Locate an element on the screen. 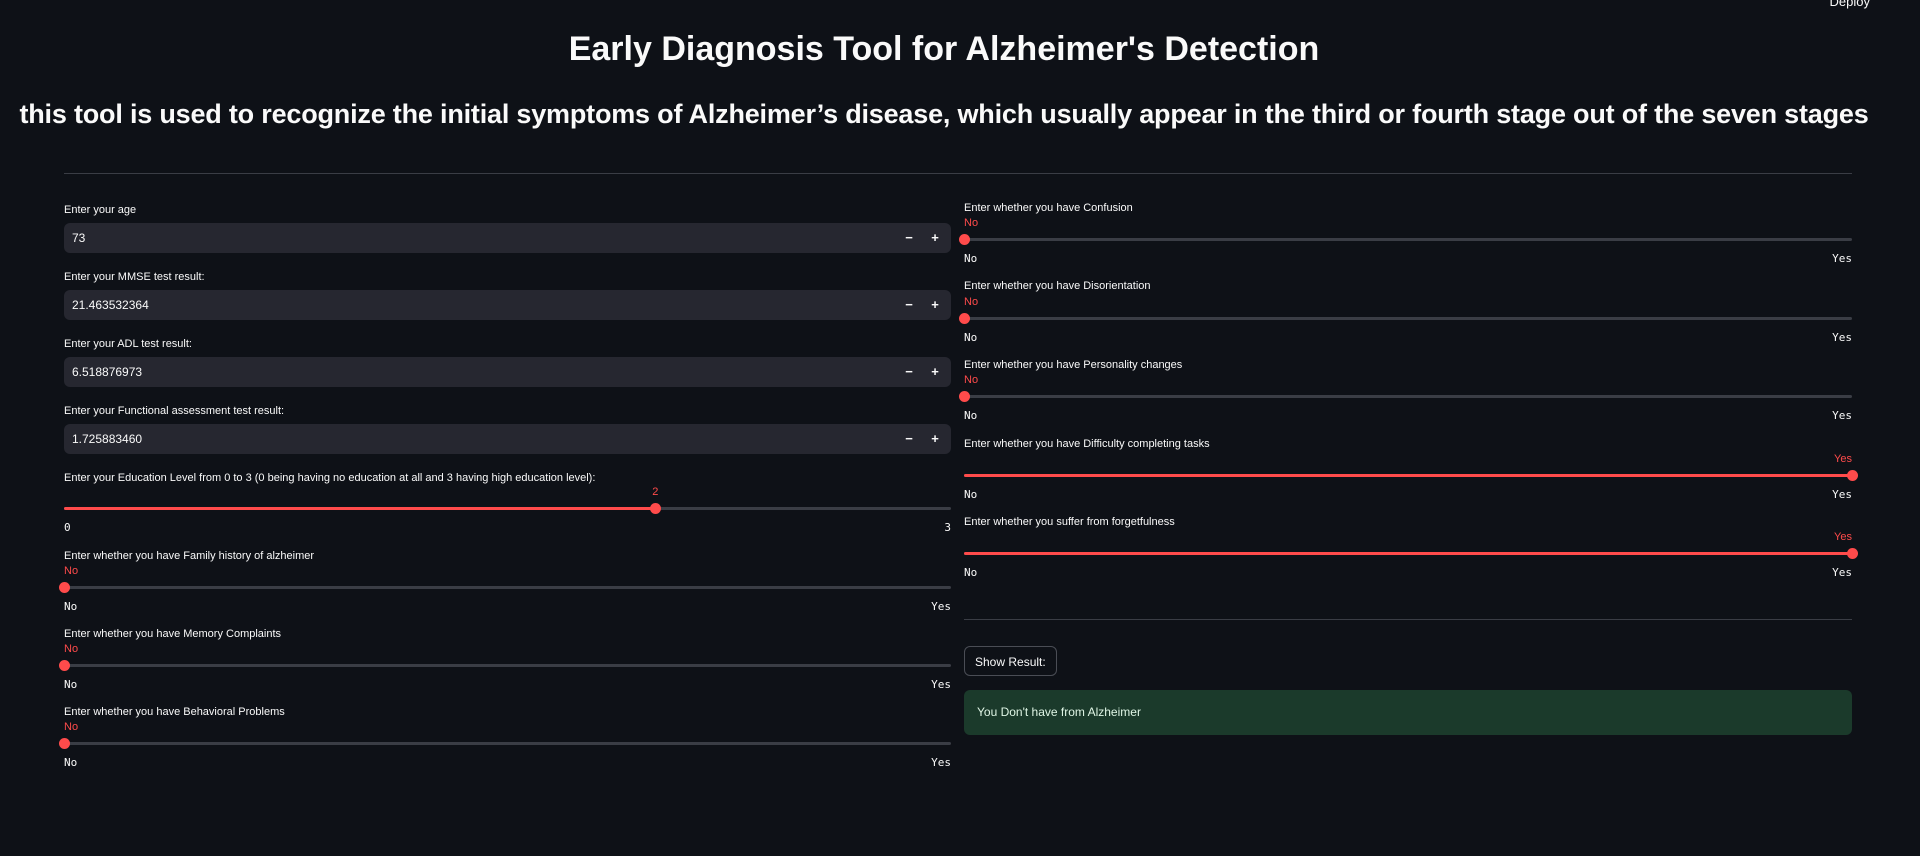 The width and height of the screenshot is (1920, 856). deploy-button: Deploy is located at coordinates (1850, 4).